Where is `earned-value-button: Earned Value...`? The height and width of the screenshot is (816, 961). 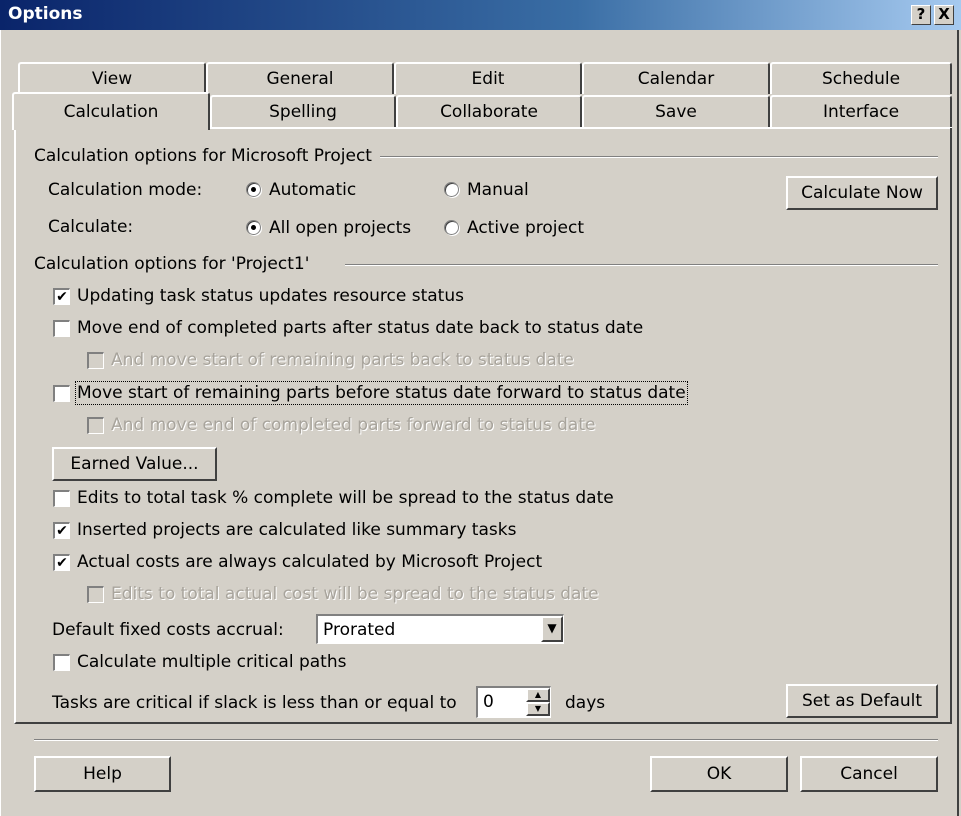 earned-value-button: Earned Value... is located at coordinates (134, 464).